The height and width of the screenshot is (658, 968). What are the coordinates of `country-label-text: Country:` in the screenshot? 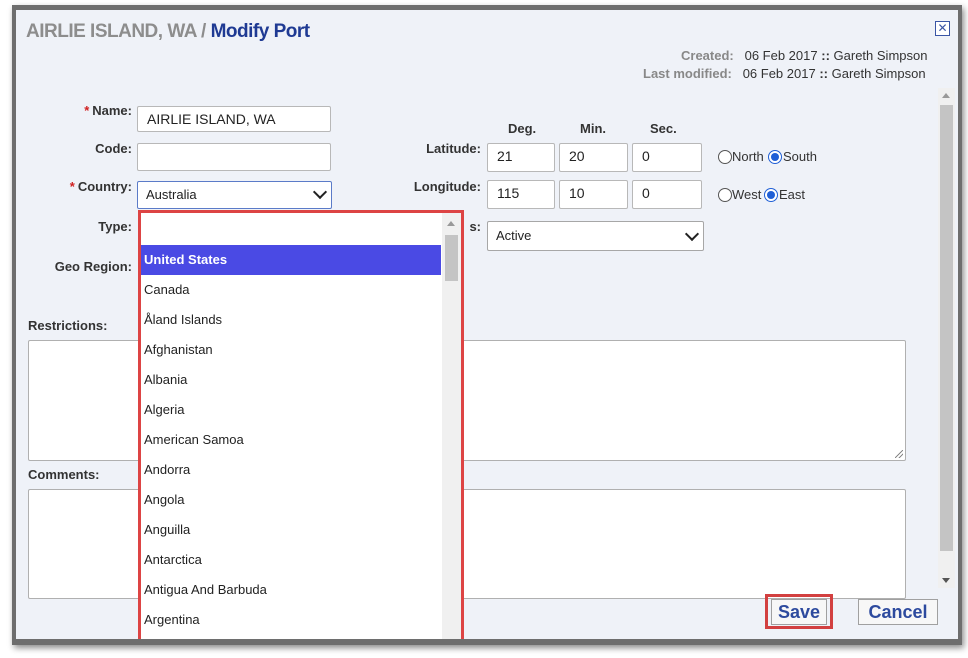 It's located at (104, 186).